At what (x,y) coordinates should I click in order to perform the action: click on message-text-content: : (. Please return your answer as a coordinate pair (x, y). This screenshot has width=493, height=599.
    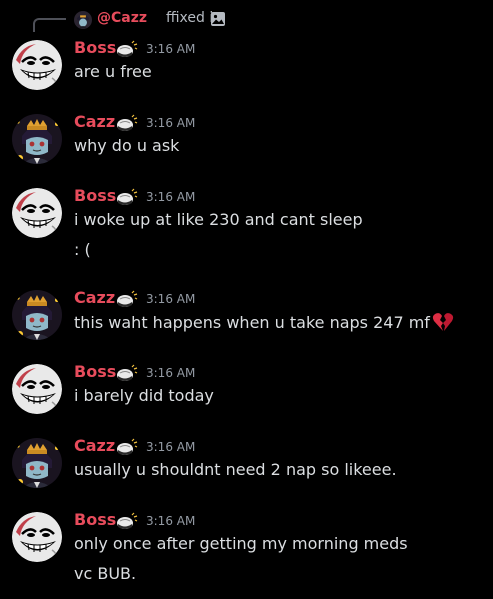
    Looking at the image, I should click on (82, 249).